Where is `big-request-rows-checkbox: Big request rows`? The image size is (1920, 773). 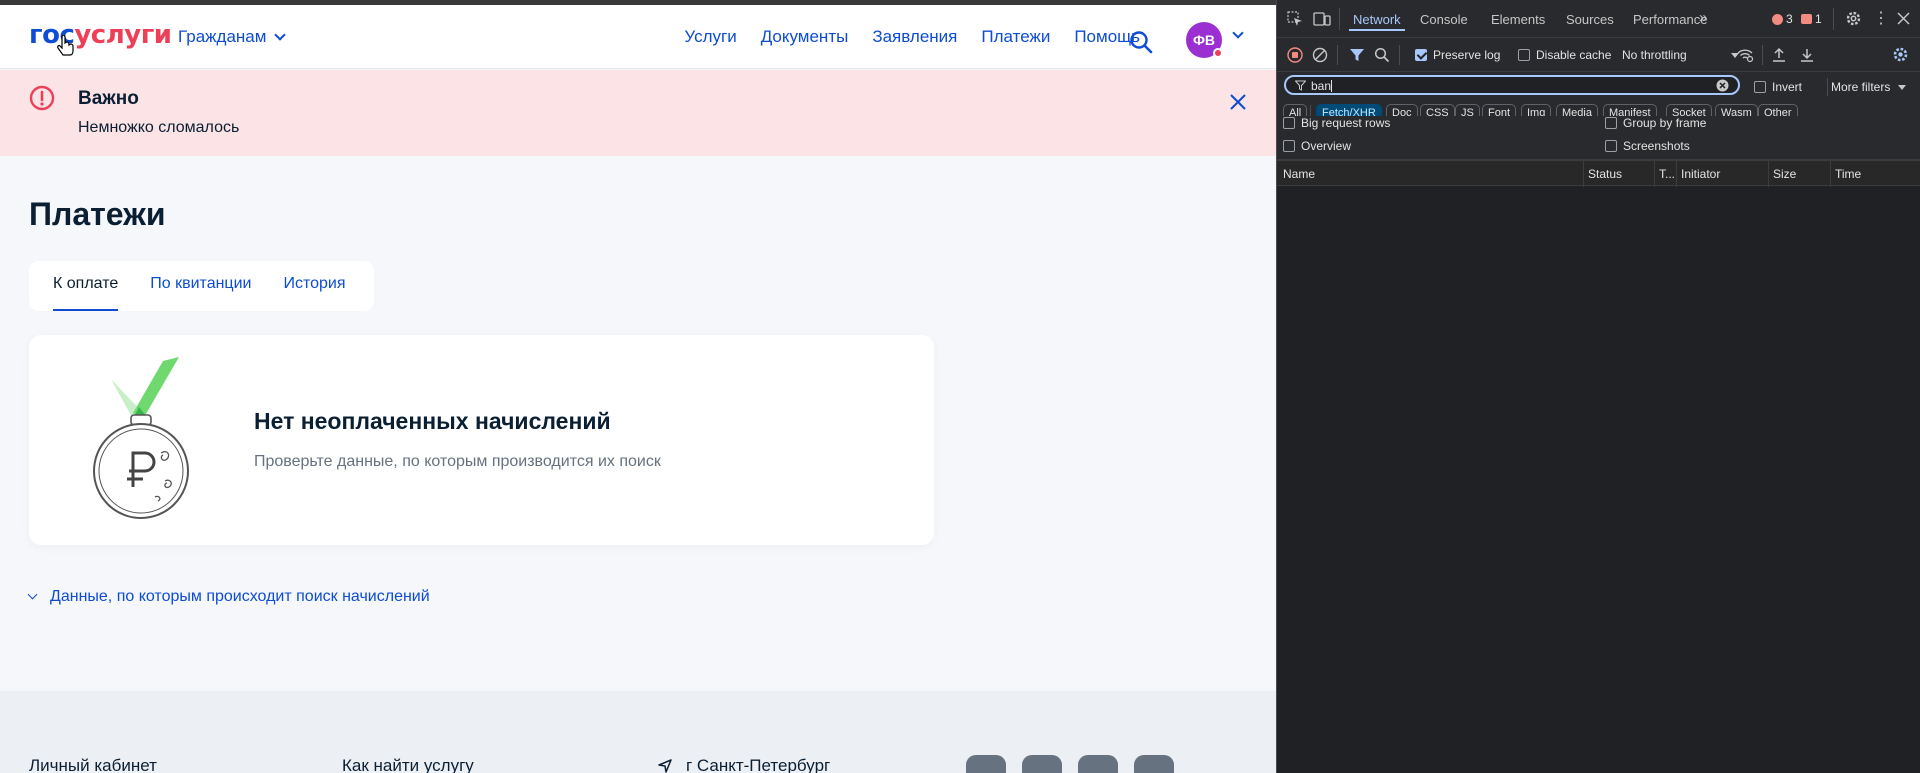
big-request-rows-checkbox: Big request rows is located at coordinates (1336, 123).